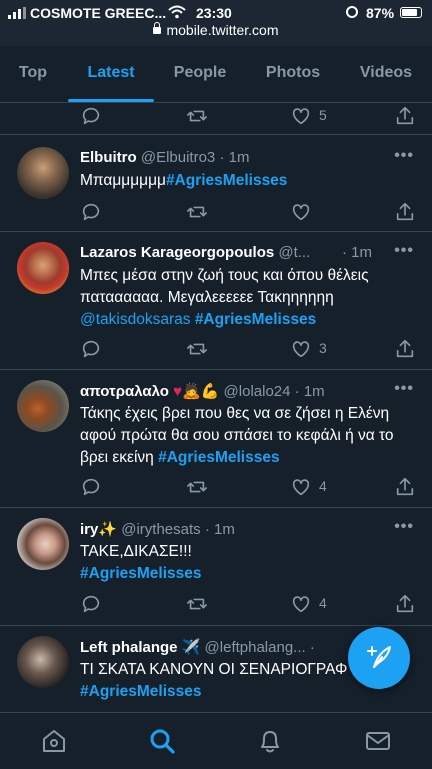  What do you see at coordinates (196, 391) in the screenshot?
I see `name-emoji: ♥🙇💪` at bounding box center [196, 391].